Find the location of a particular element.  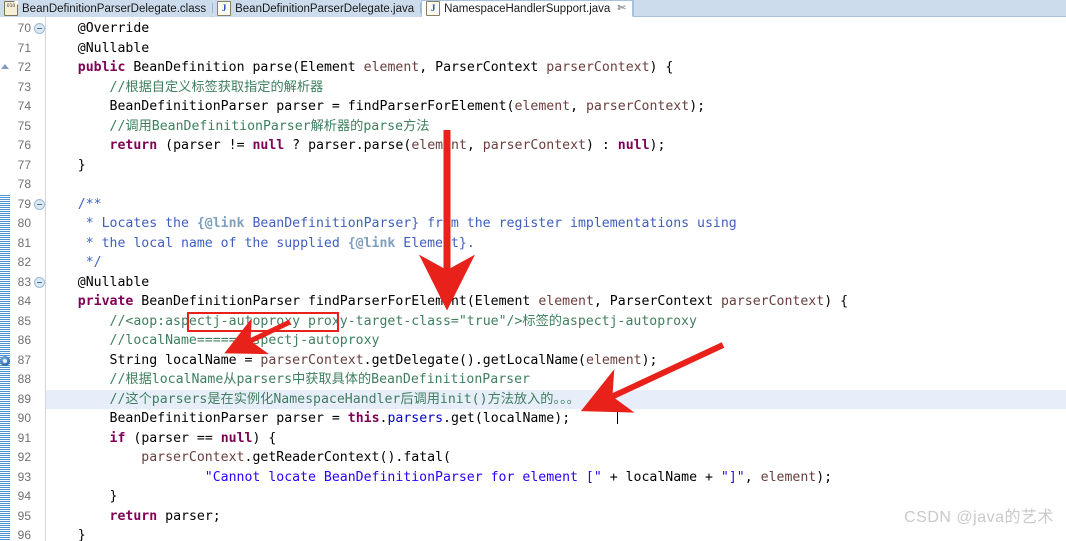

tab-label: BeanDefinitionParserDelegate.class is located at coordinates (114, 8).